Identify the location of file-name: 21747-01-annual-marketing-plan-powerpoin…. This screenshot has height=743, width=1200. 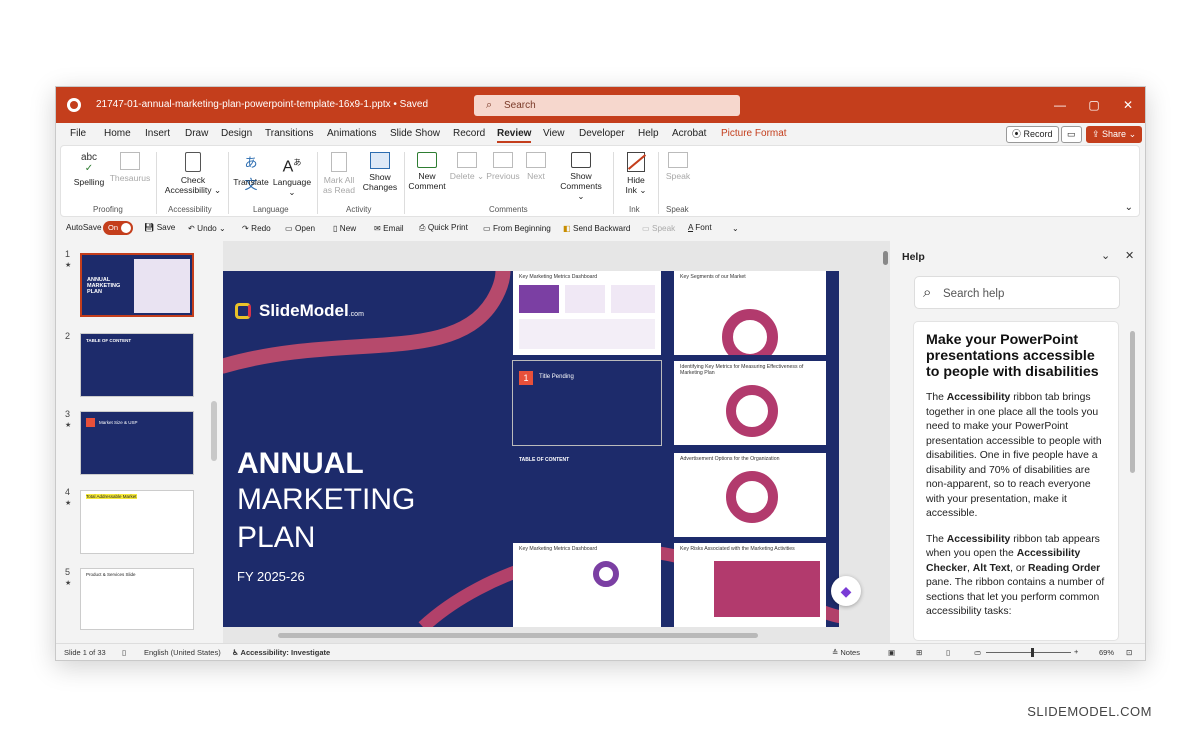
(262, 104).